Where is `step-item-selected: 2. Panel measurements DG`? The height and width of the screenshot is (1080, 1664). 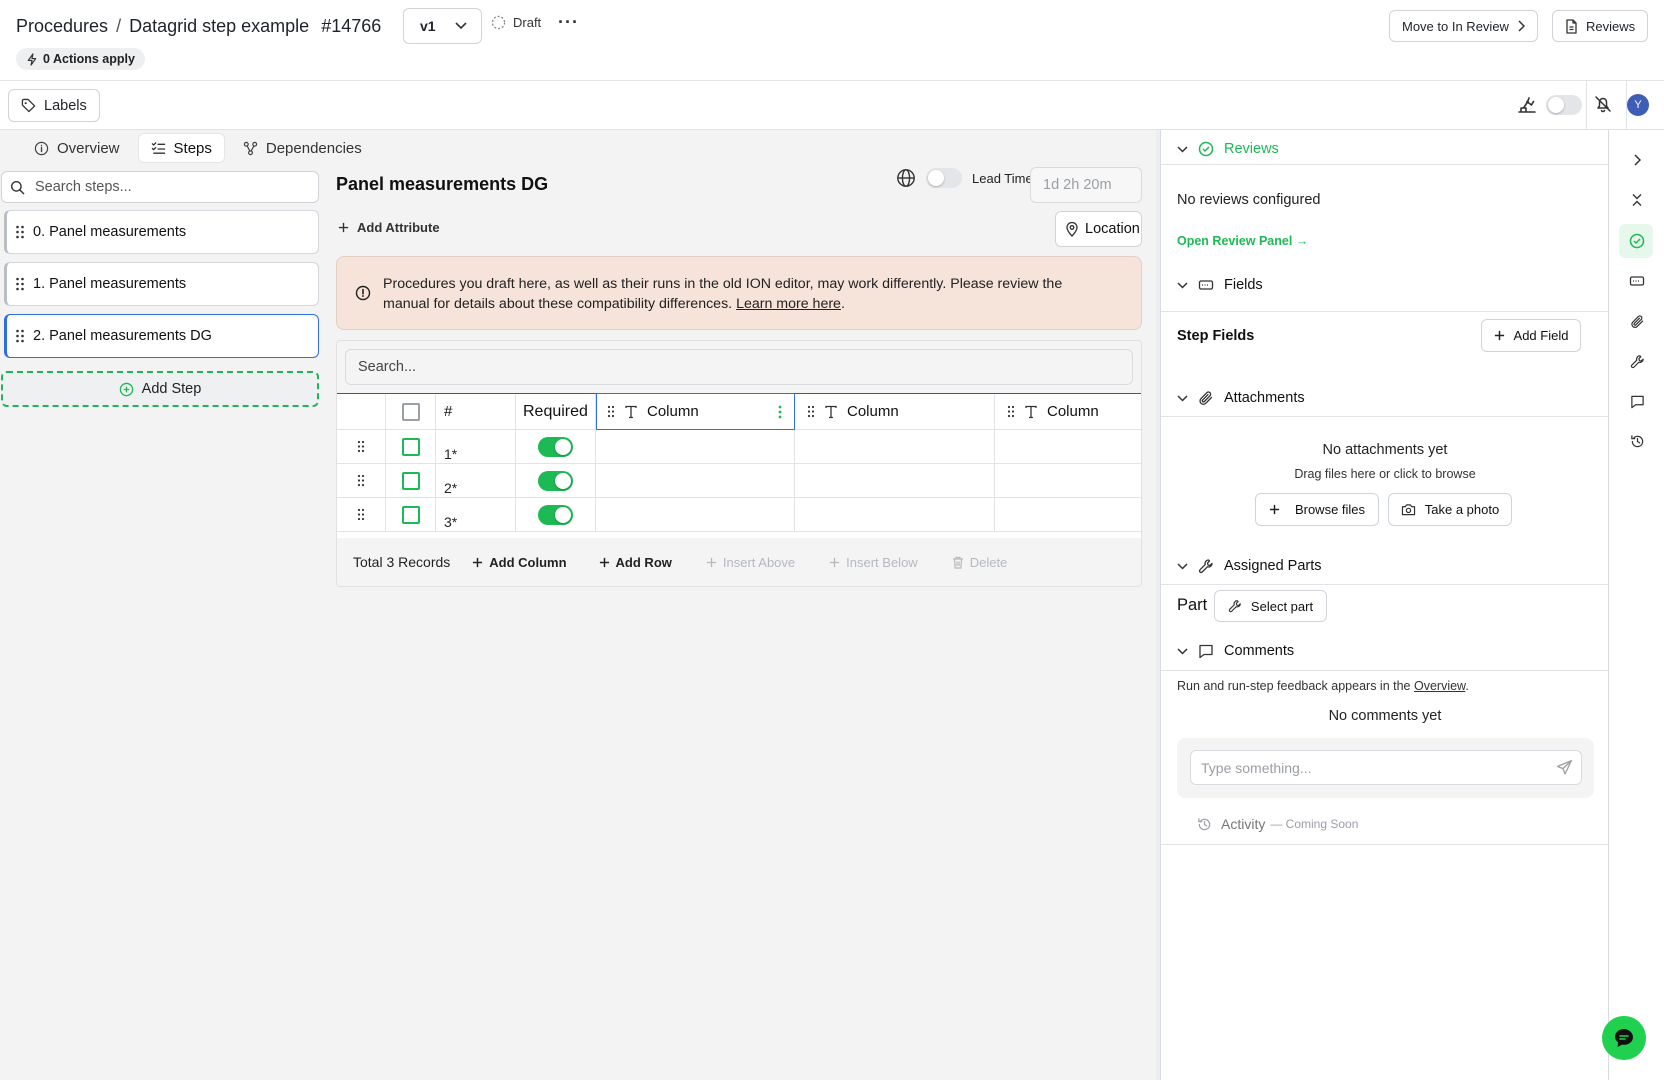
step-item-selected: 2. Panel measurements DG is located at coordinates (161, 336).